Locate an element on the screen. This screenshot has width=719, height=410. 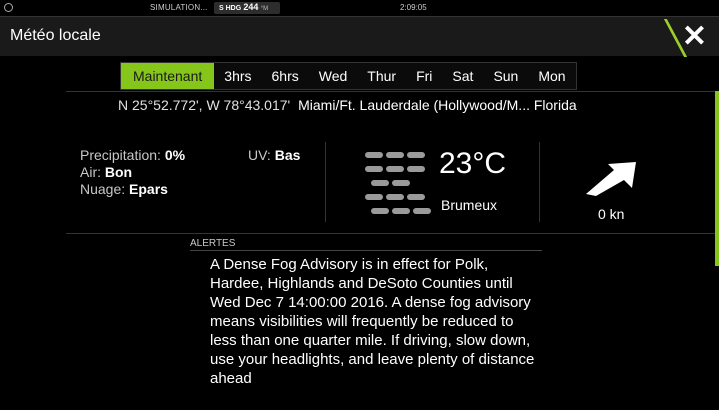
air-value: Bon is located at coordinates (118, 172).